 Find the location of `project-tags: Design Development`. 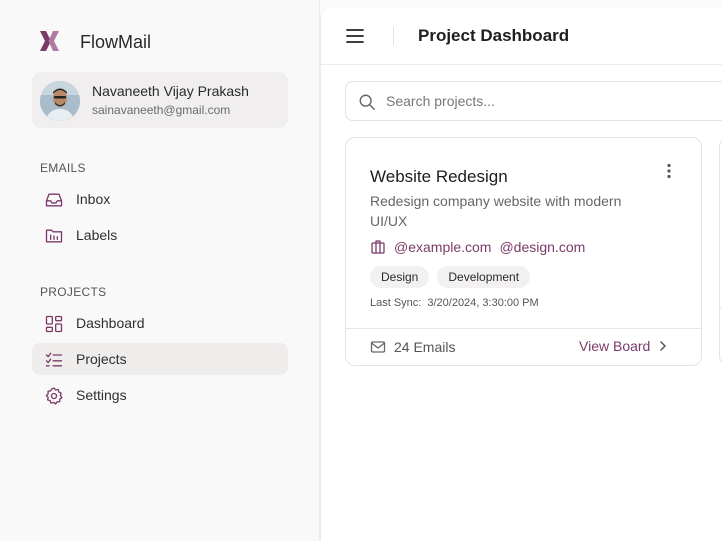

project-tags: Design Development is located at coordinates (454, 277).